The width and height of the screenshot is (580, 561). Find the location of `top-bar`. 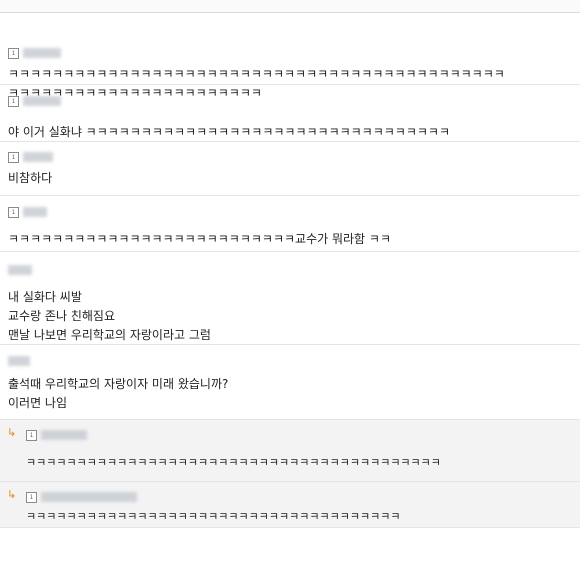

top-bar is located at coordinates (290, 6).